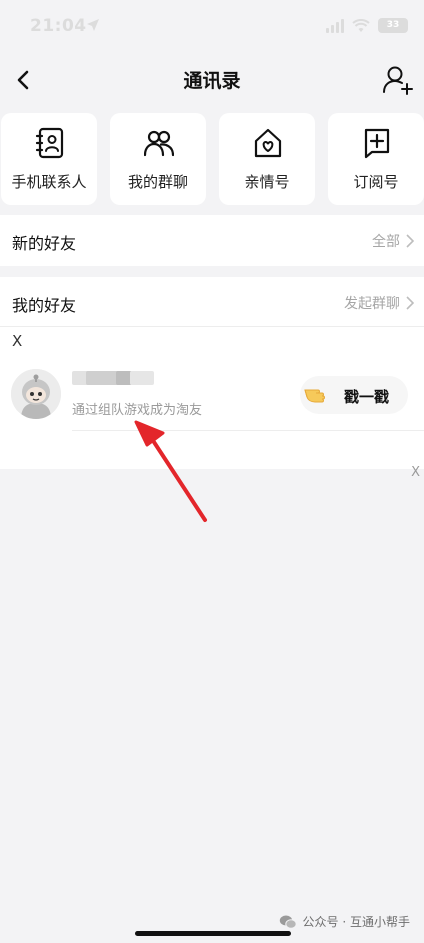  What do you see at coordinates (157, 182) in the screenshot?
I see `quick-entry-label: 我的群聊` at bounding box center [157, 182].